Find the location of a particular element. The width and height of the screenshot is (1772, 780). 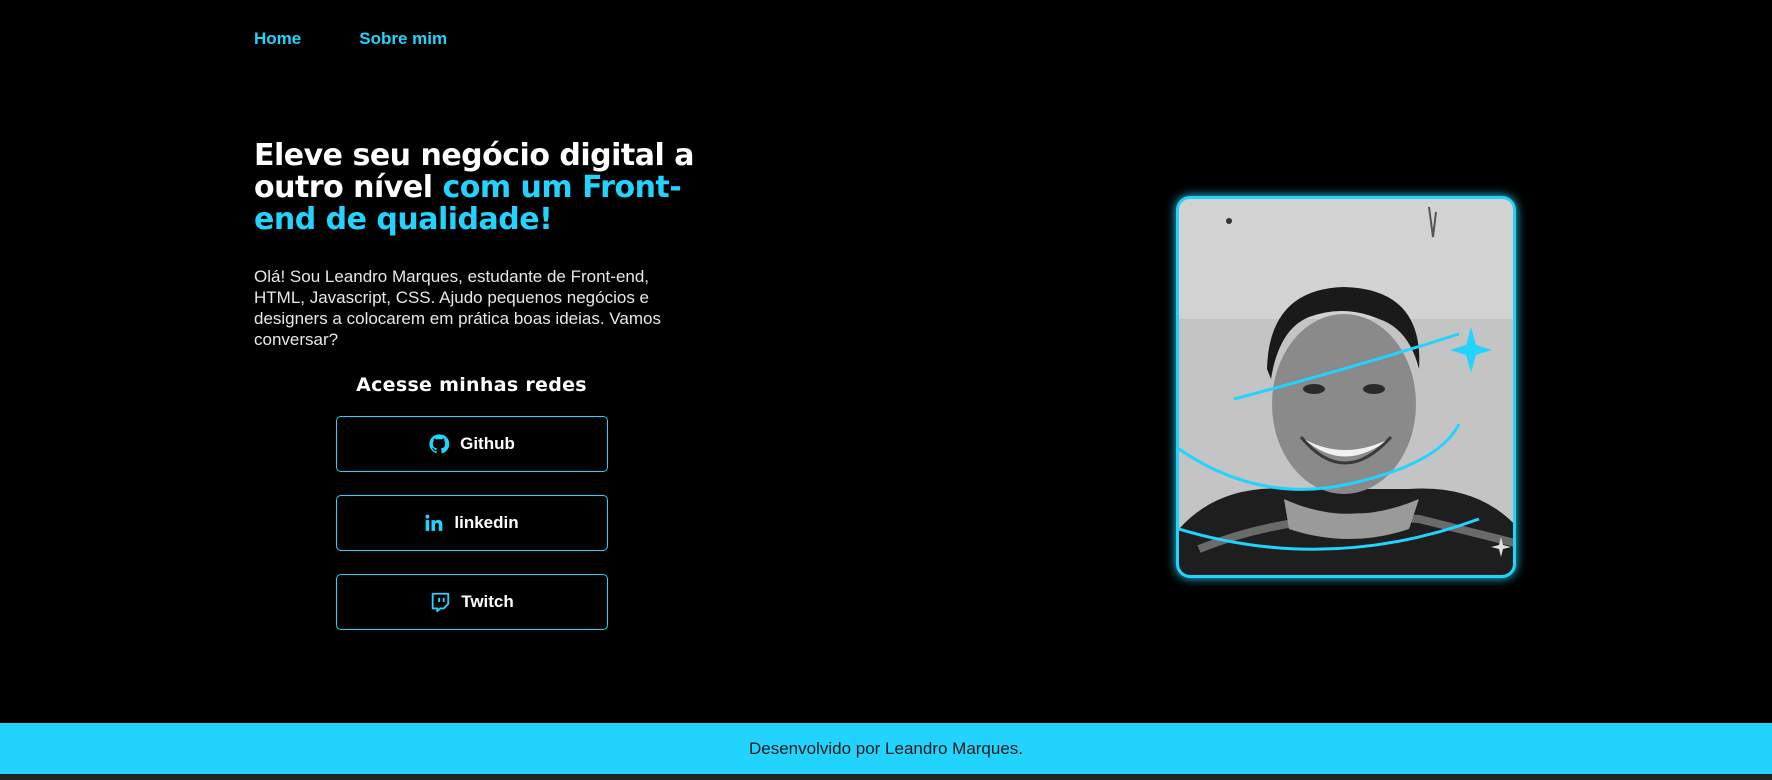

profile-photo is located at coordinates (1346, 387).